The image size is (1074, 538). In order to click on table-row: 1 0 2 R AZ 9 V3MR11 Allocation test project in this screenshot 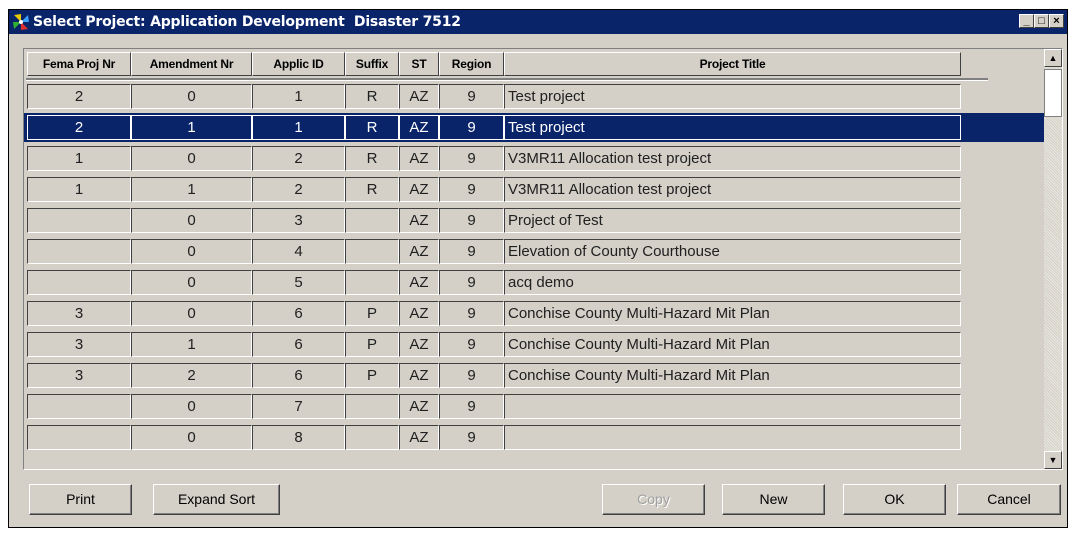, I will do `click(535, 158)`.